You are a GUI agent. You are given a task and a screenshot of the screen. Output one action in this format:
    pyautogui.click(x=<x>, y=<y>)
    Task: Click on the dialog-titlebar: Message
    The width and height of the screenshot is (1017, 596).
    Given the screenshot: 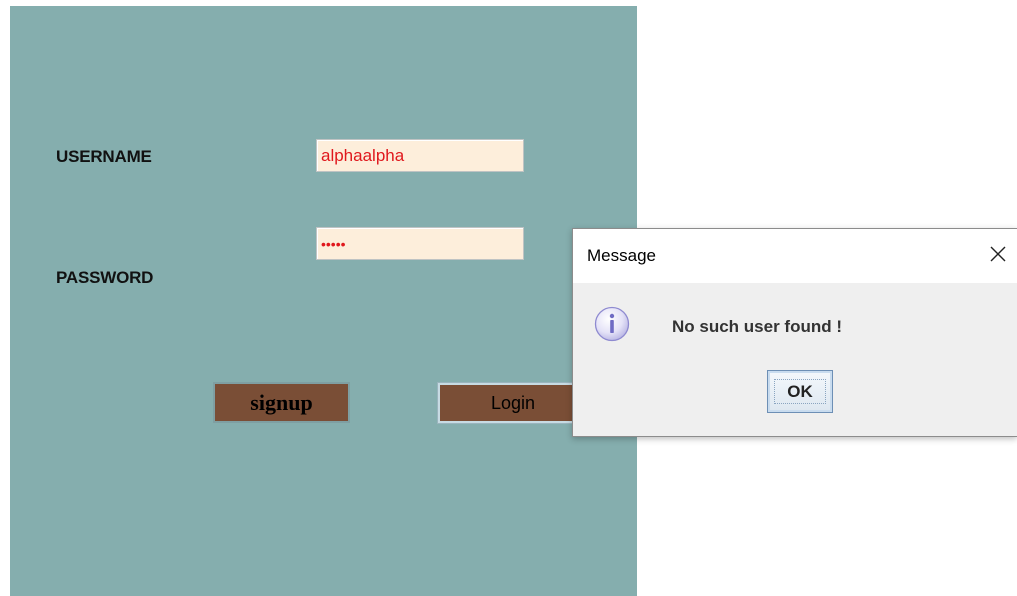 What is the action you would take?
    pyautogui.click(x=795, y=256)
    